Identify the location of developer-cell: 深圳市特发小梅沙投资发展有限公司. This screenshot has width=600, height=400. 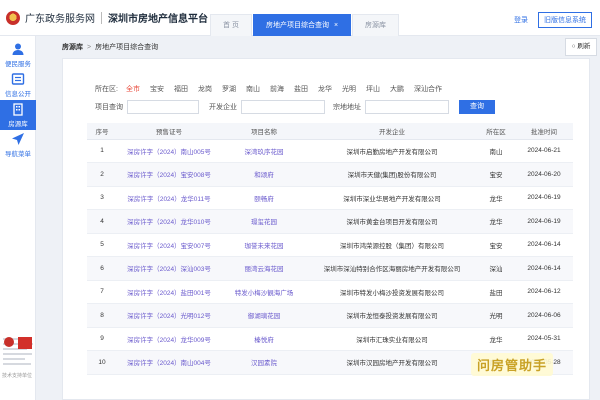
(392, 292).